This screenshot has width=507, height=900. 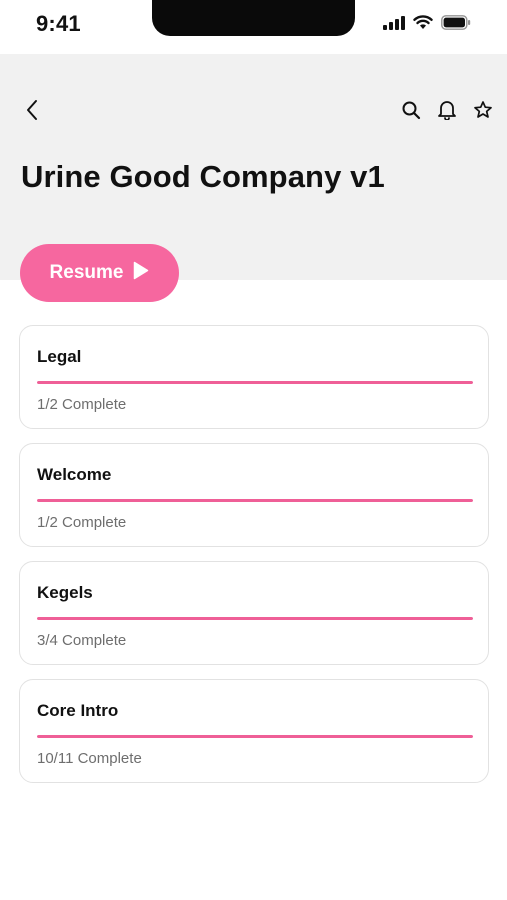 What do you see at coordinates (78, 710) in the screenshot?
I see `module-title: Core Intro` at bounding box center [78, 710].